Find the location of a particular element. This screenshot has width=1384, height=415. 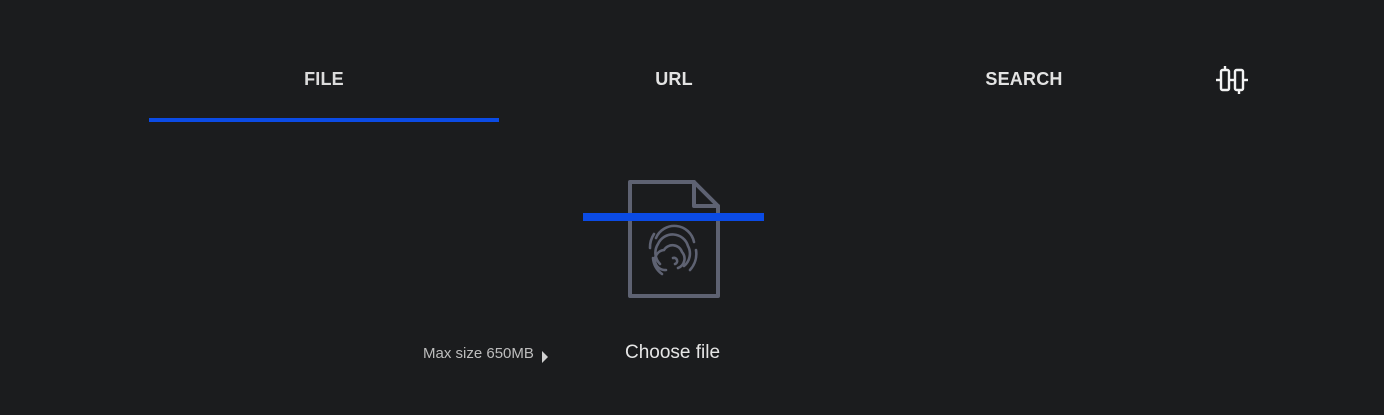

fingerprint-file-icon is located at coordinates (674, 240).